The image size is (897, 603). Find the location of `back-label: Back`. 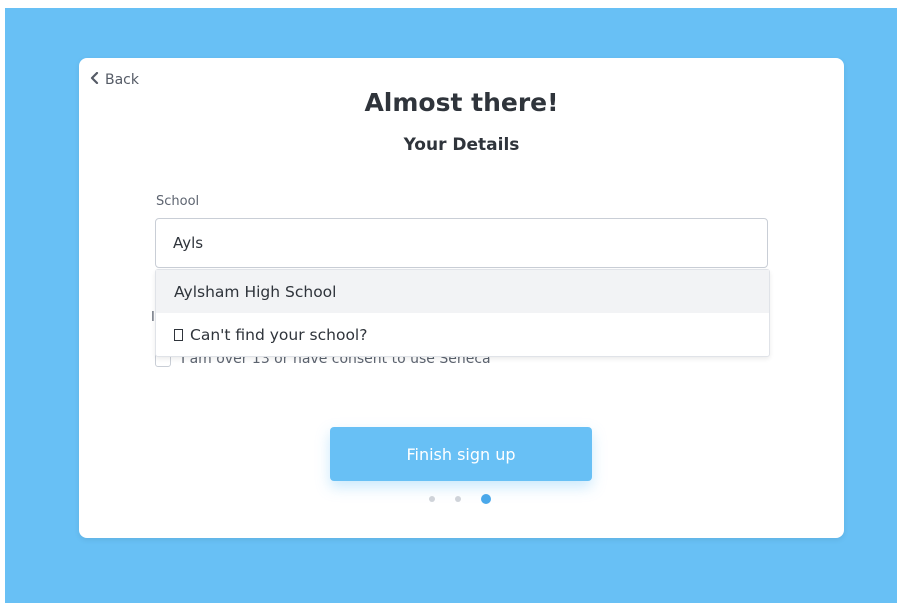

back-label: Back is located at coordinates (122, 80).